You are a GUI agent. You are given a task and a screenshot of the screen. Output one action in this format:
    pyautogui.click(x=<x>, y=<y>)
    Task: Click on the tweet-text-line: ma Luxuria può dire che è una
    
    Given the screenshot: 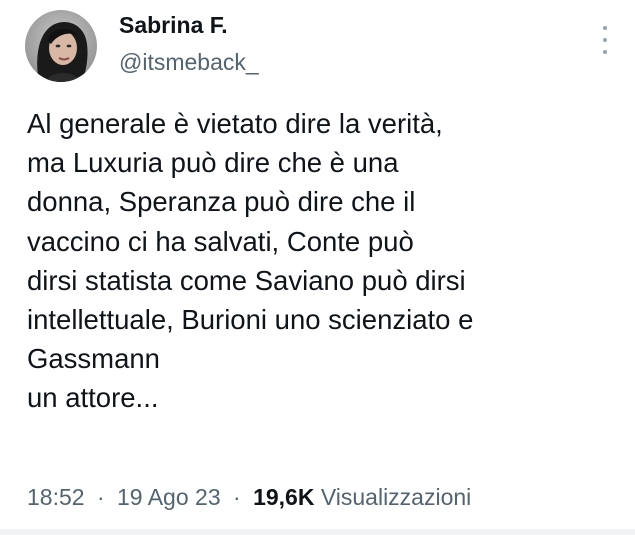 What is the action you would take?
    pyautogui.click(x=213, y=163)
    